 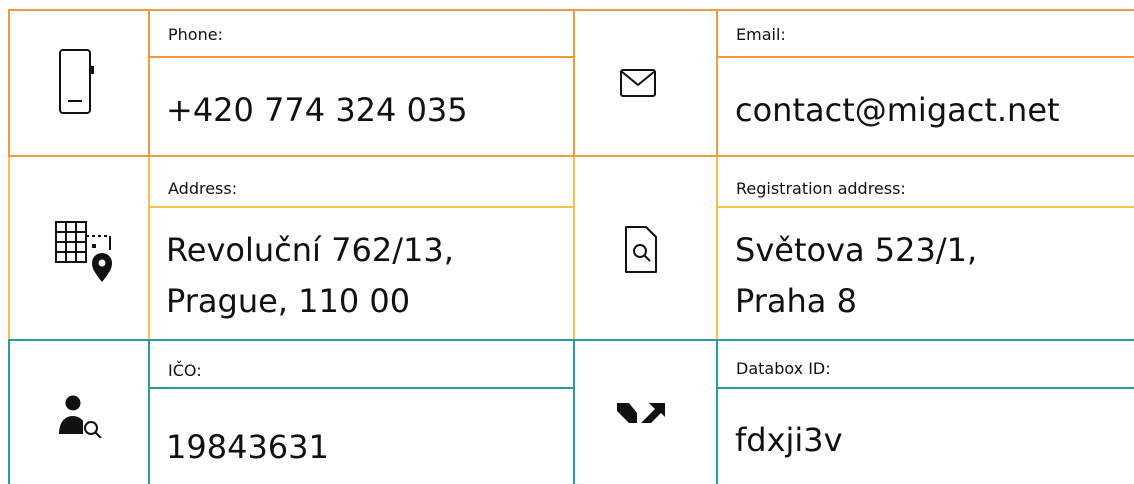 What do you see at coordinates (717, 411) in the screenshot?
I see `row3-divider-c` at bounding box center [717, 411].